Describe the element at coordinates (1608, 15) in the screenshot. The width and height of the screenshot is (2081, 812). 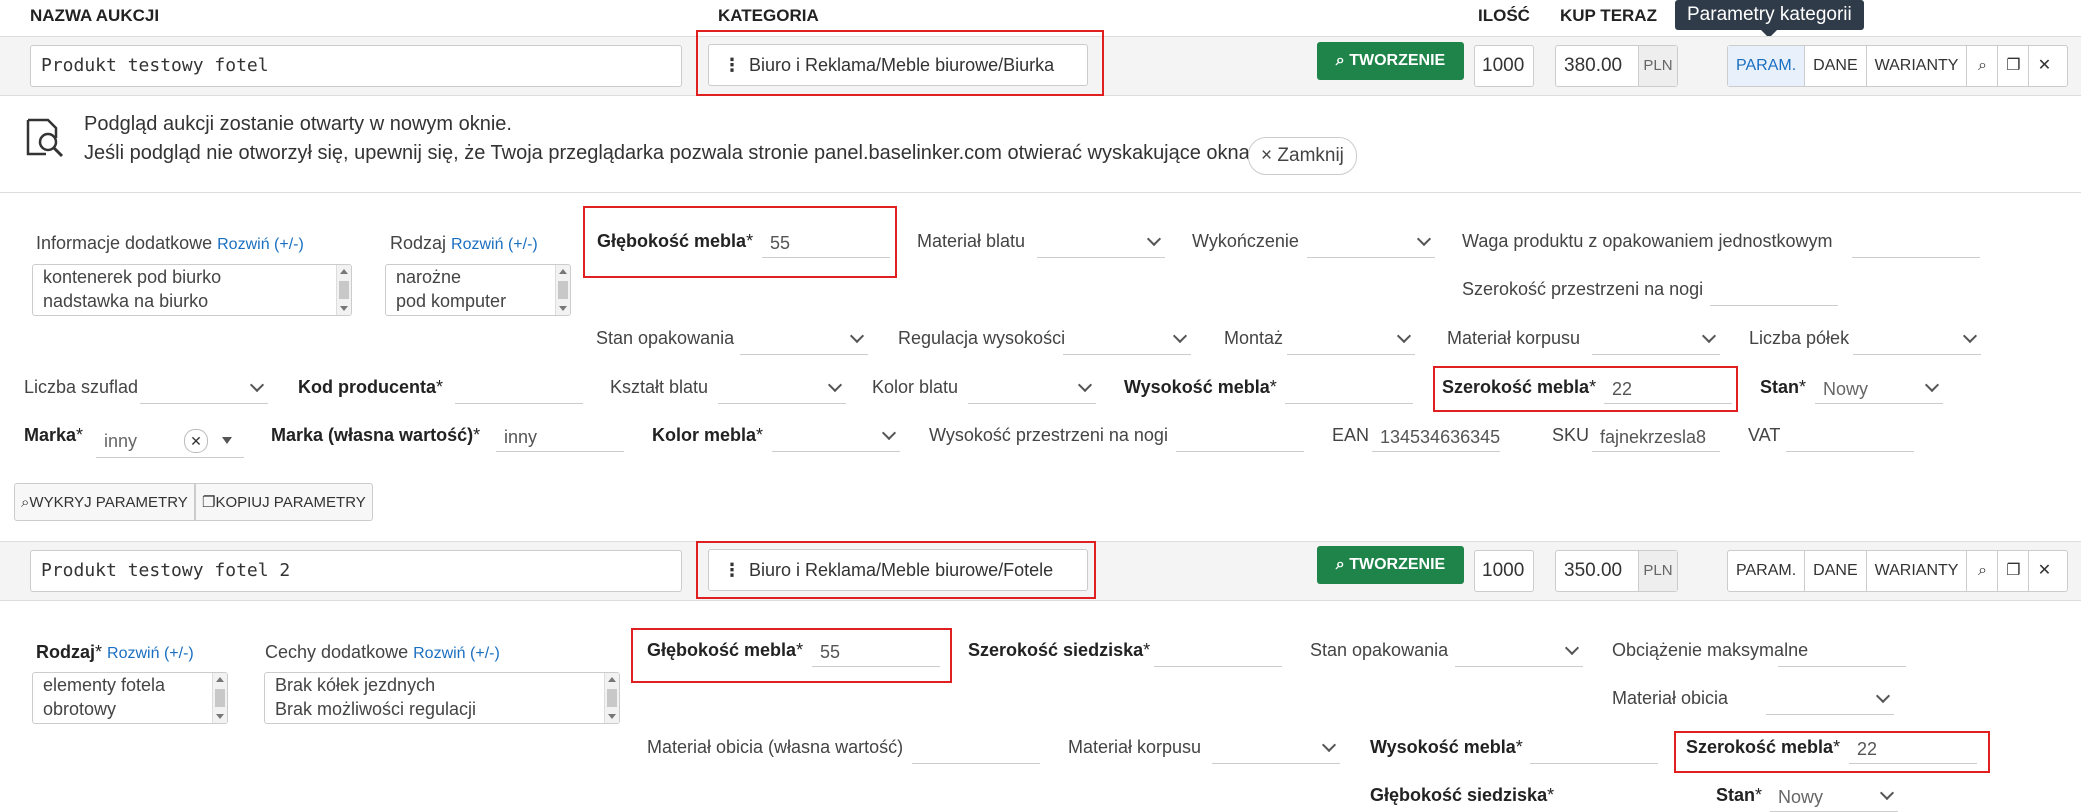
I see `header-buy-now: KUP TERAZ` at that location.